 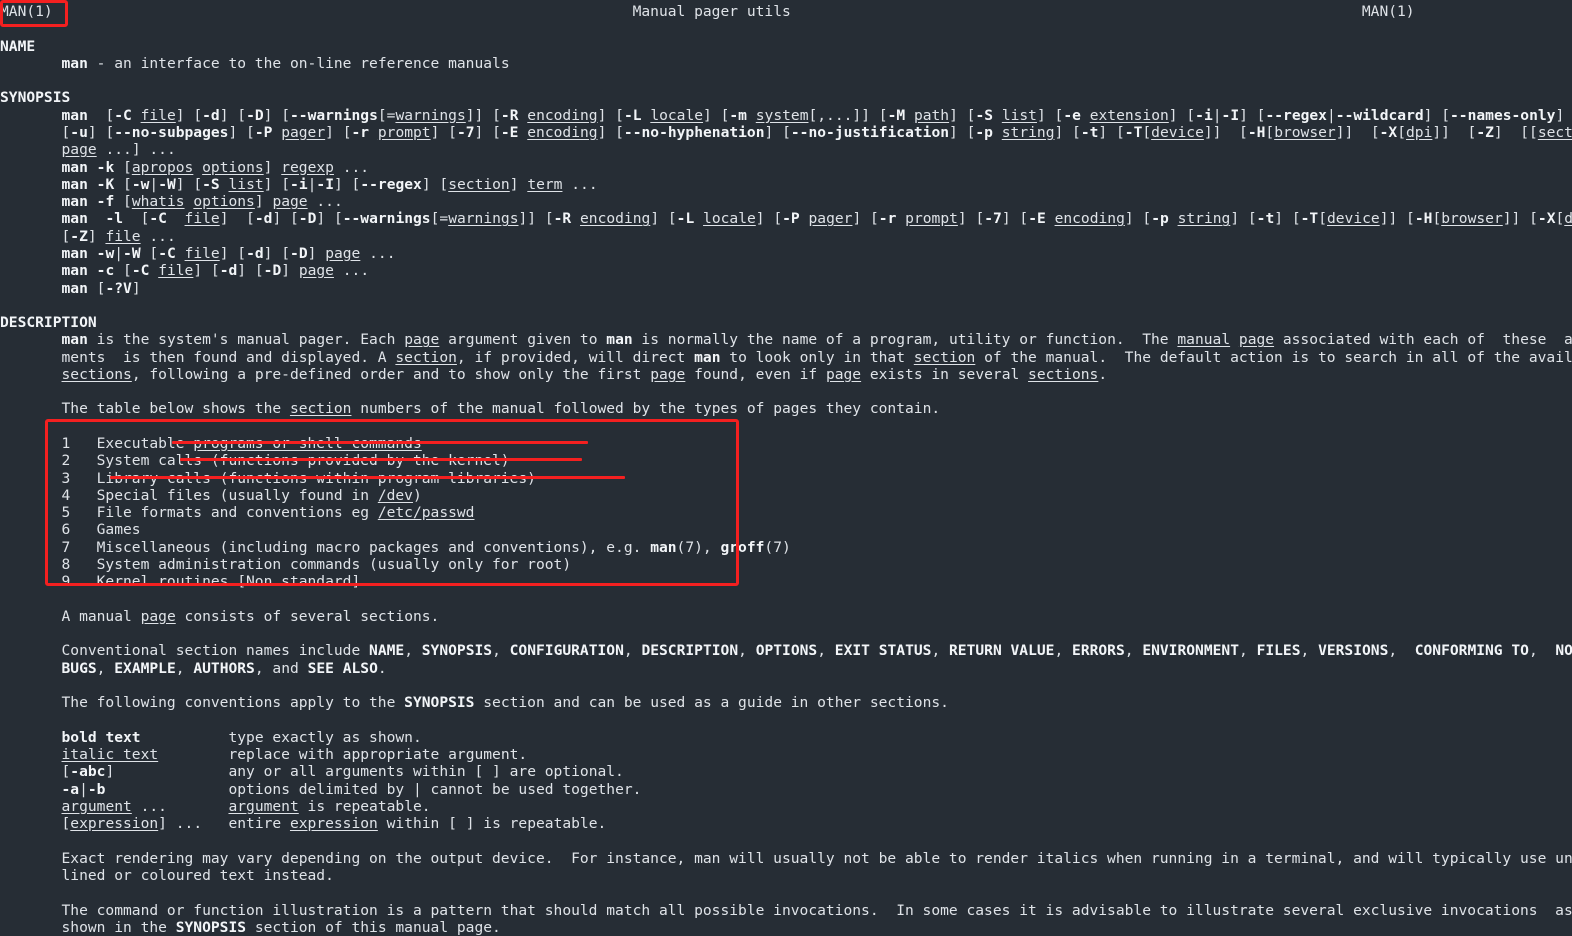 I want to click on man-page-header: MAN(1) Manual pager utils MAN(1), so click(x=786, y=11).